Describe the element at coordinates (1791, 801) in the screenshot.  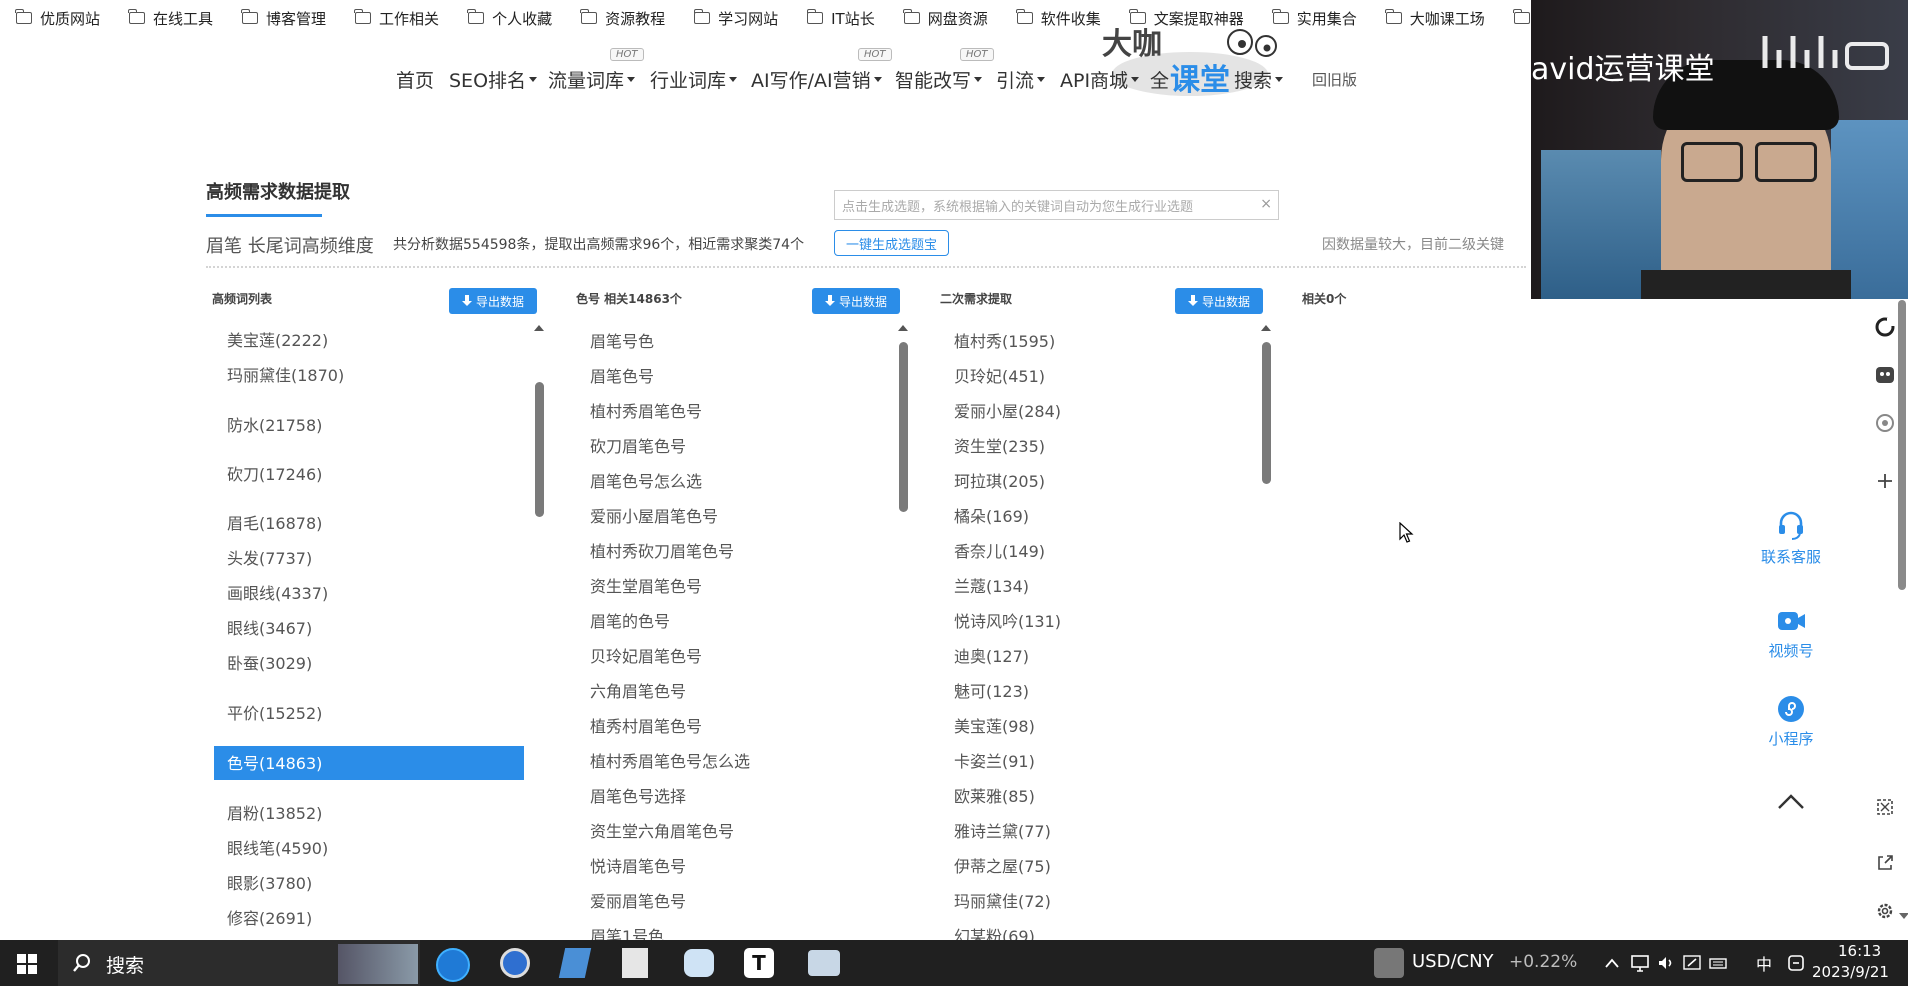
I see `back-to-top-icon` at that location.